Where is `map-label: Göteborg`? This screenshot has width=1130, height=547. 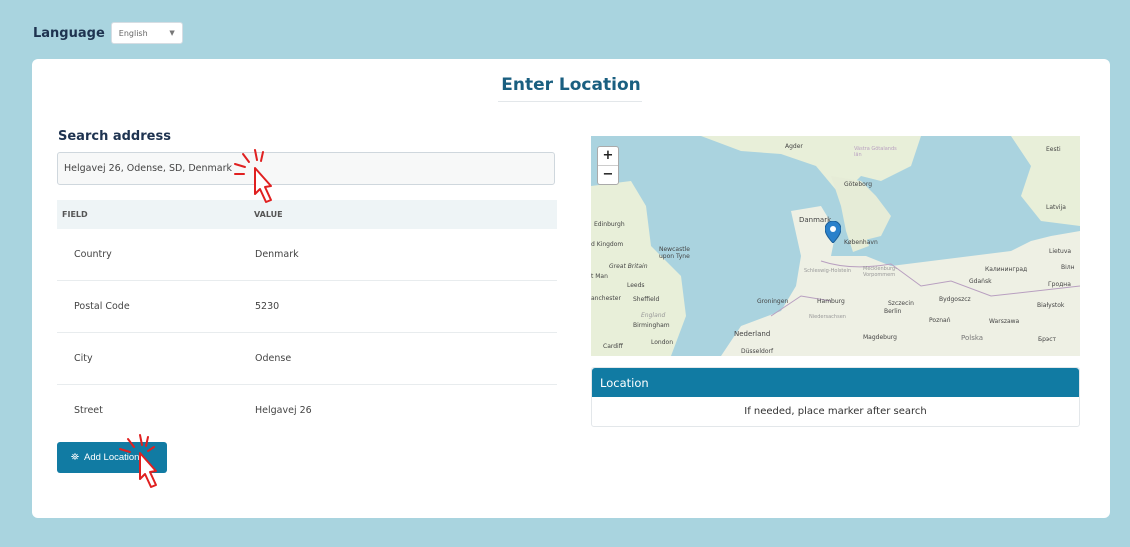
map-label: Göteborg is located at coordinates (858, 184).